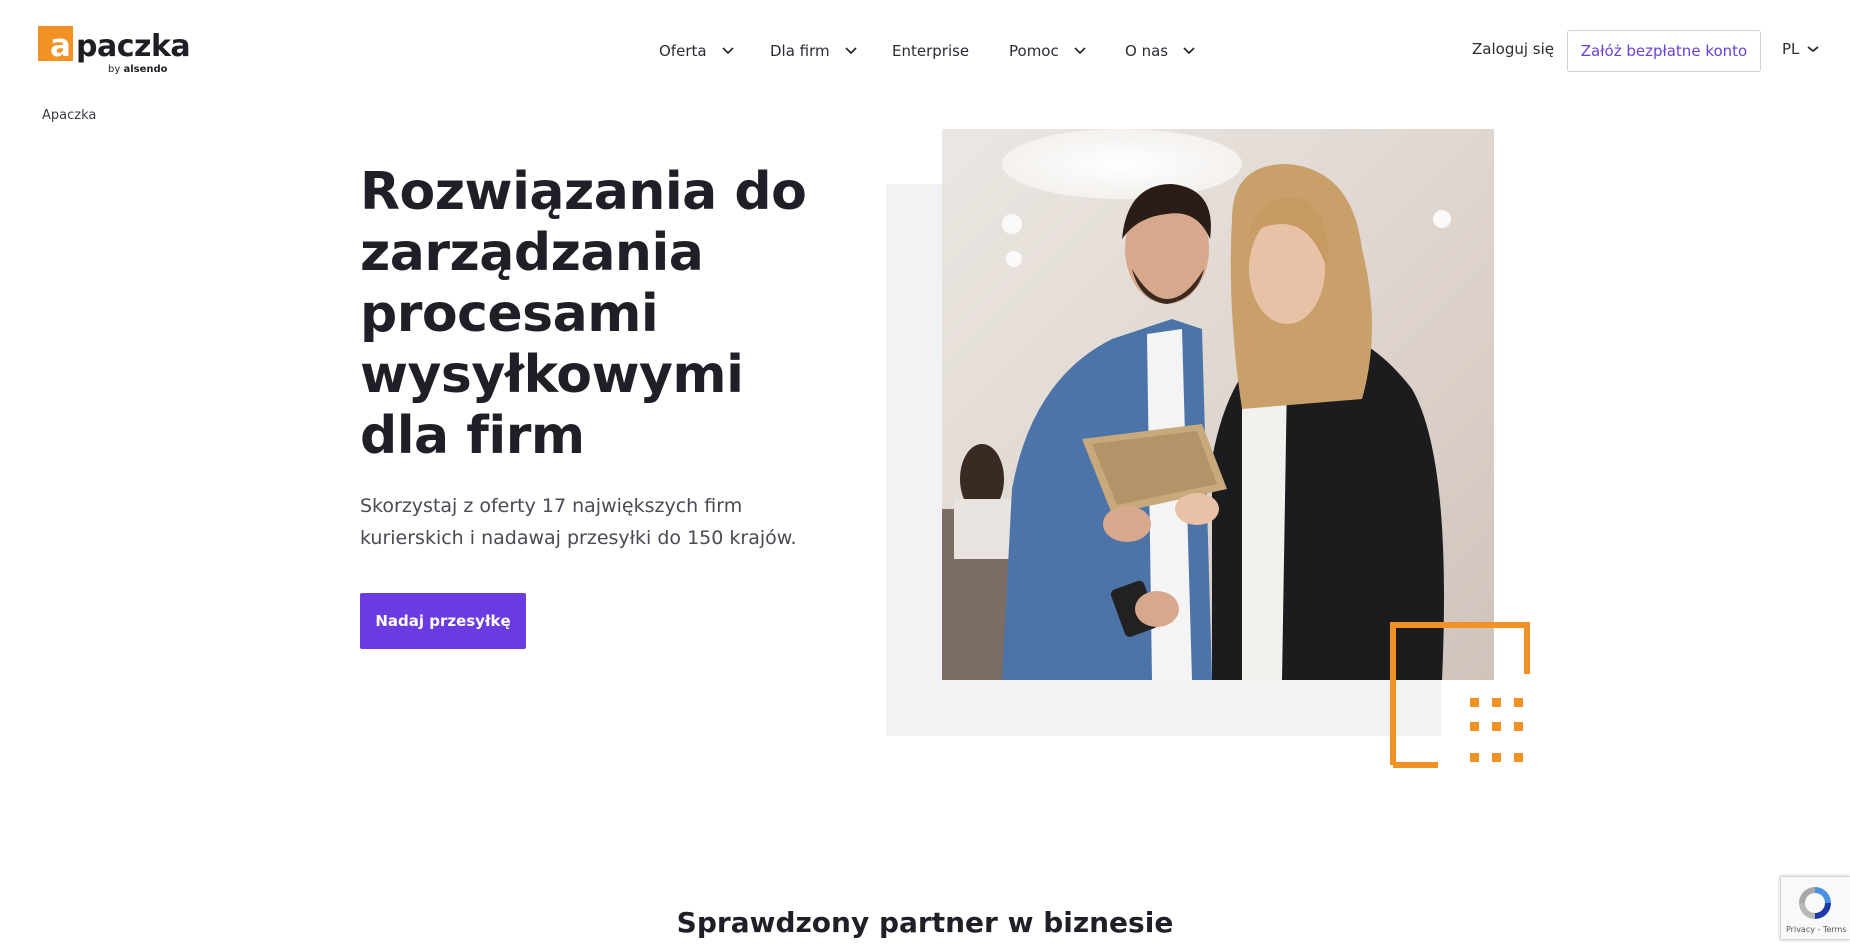  Describe the element at coordinates (60, 46) in the screenshot. I see `logo-letter: a` at that location.